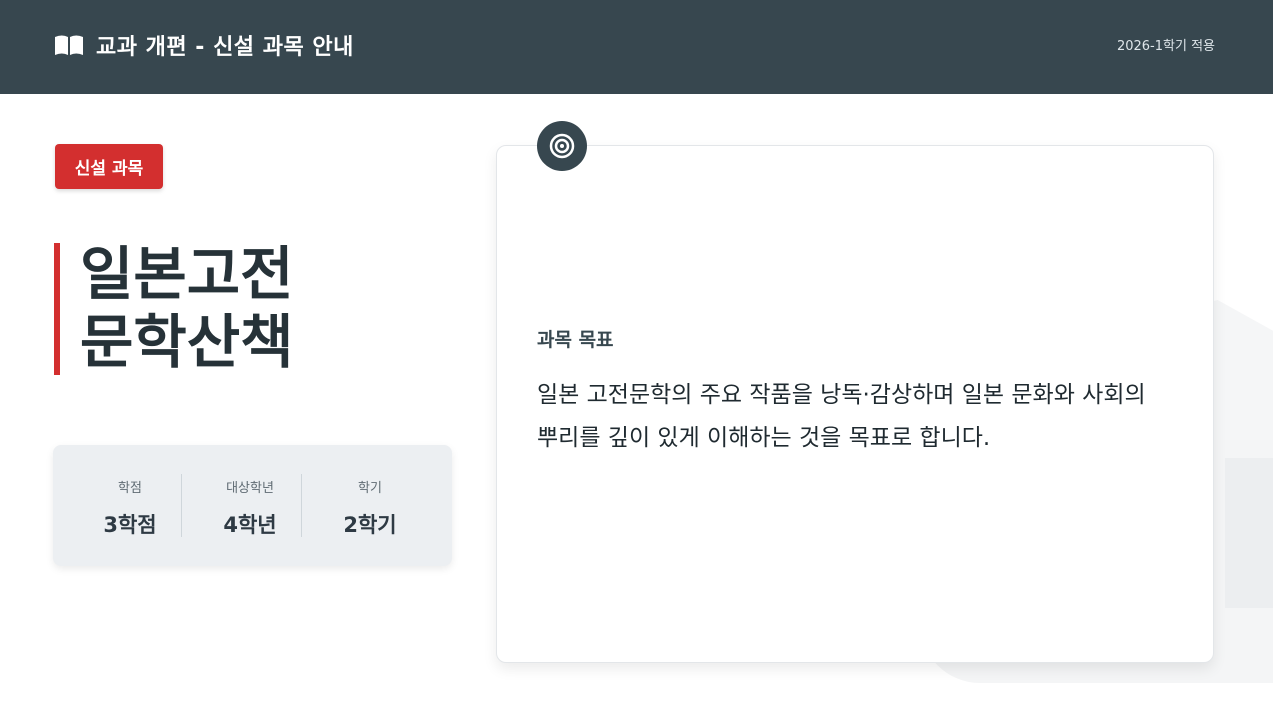 This screenshot has width=1273, height=709. I want to click on info-label: 학점, so click(130, 488).